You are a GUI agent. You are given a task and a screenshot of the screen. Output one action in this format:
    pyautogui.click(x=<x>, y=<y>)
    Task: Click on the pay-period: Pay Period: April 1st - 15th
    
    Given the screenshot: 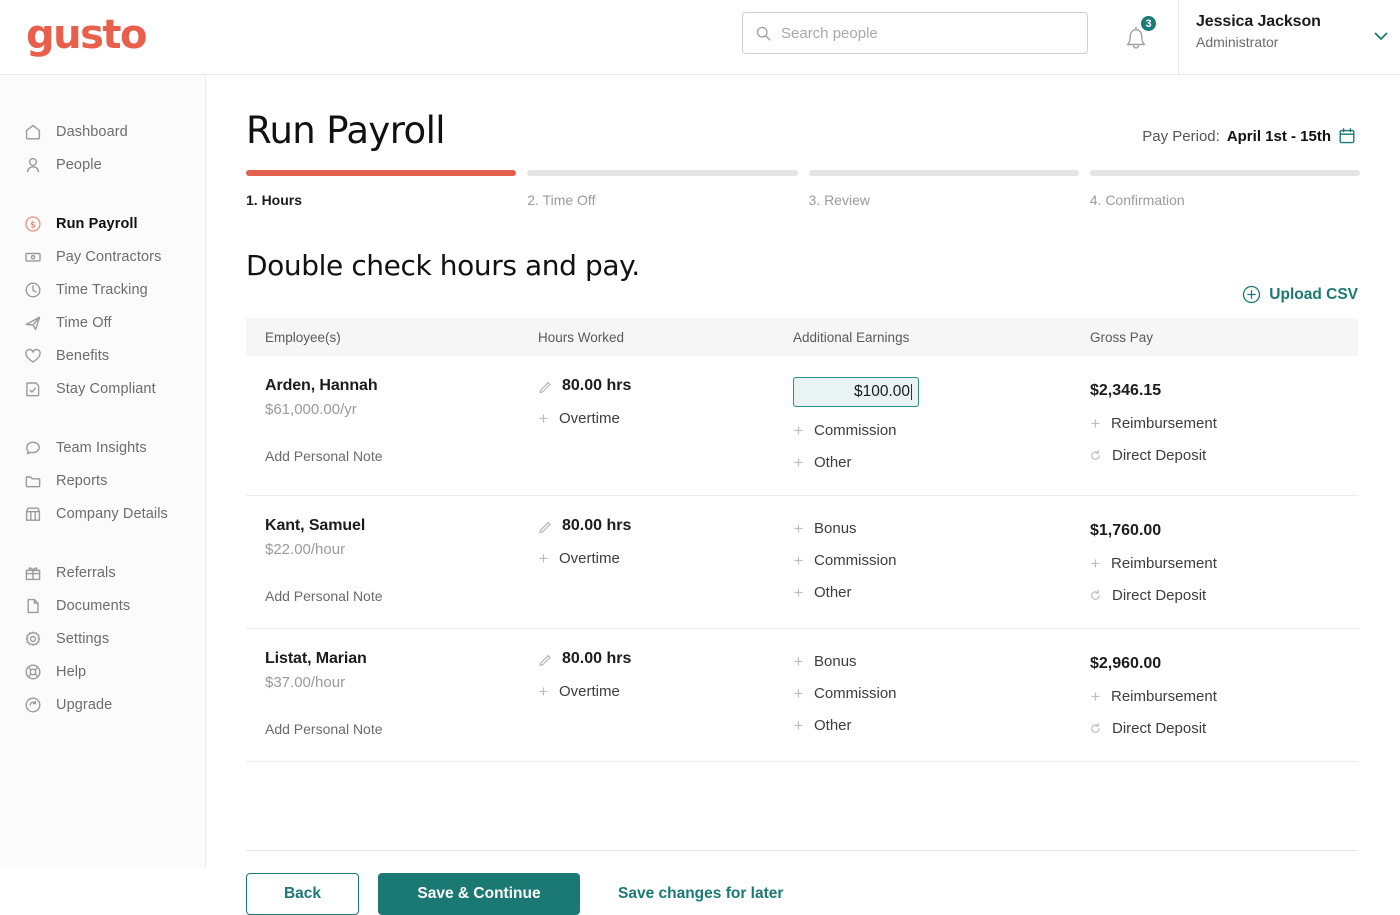 What is the action you would take?
    pyautogui.click(x=1249, y=136)
    